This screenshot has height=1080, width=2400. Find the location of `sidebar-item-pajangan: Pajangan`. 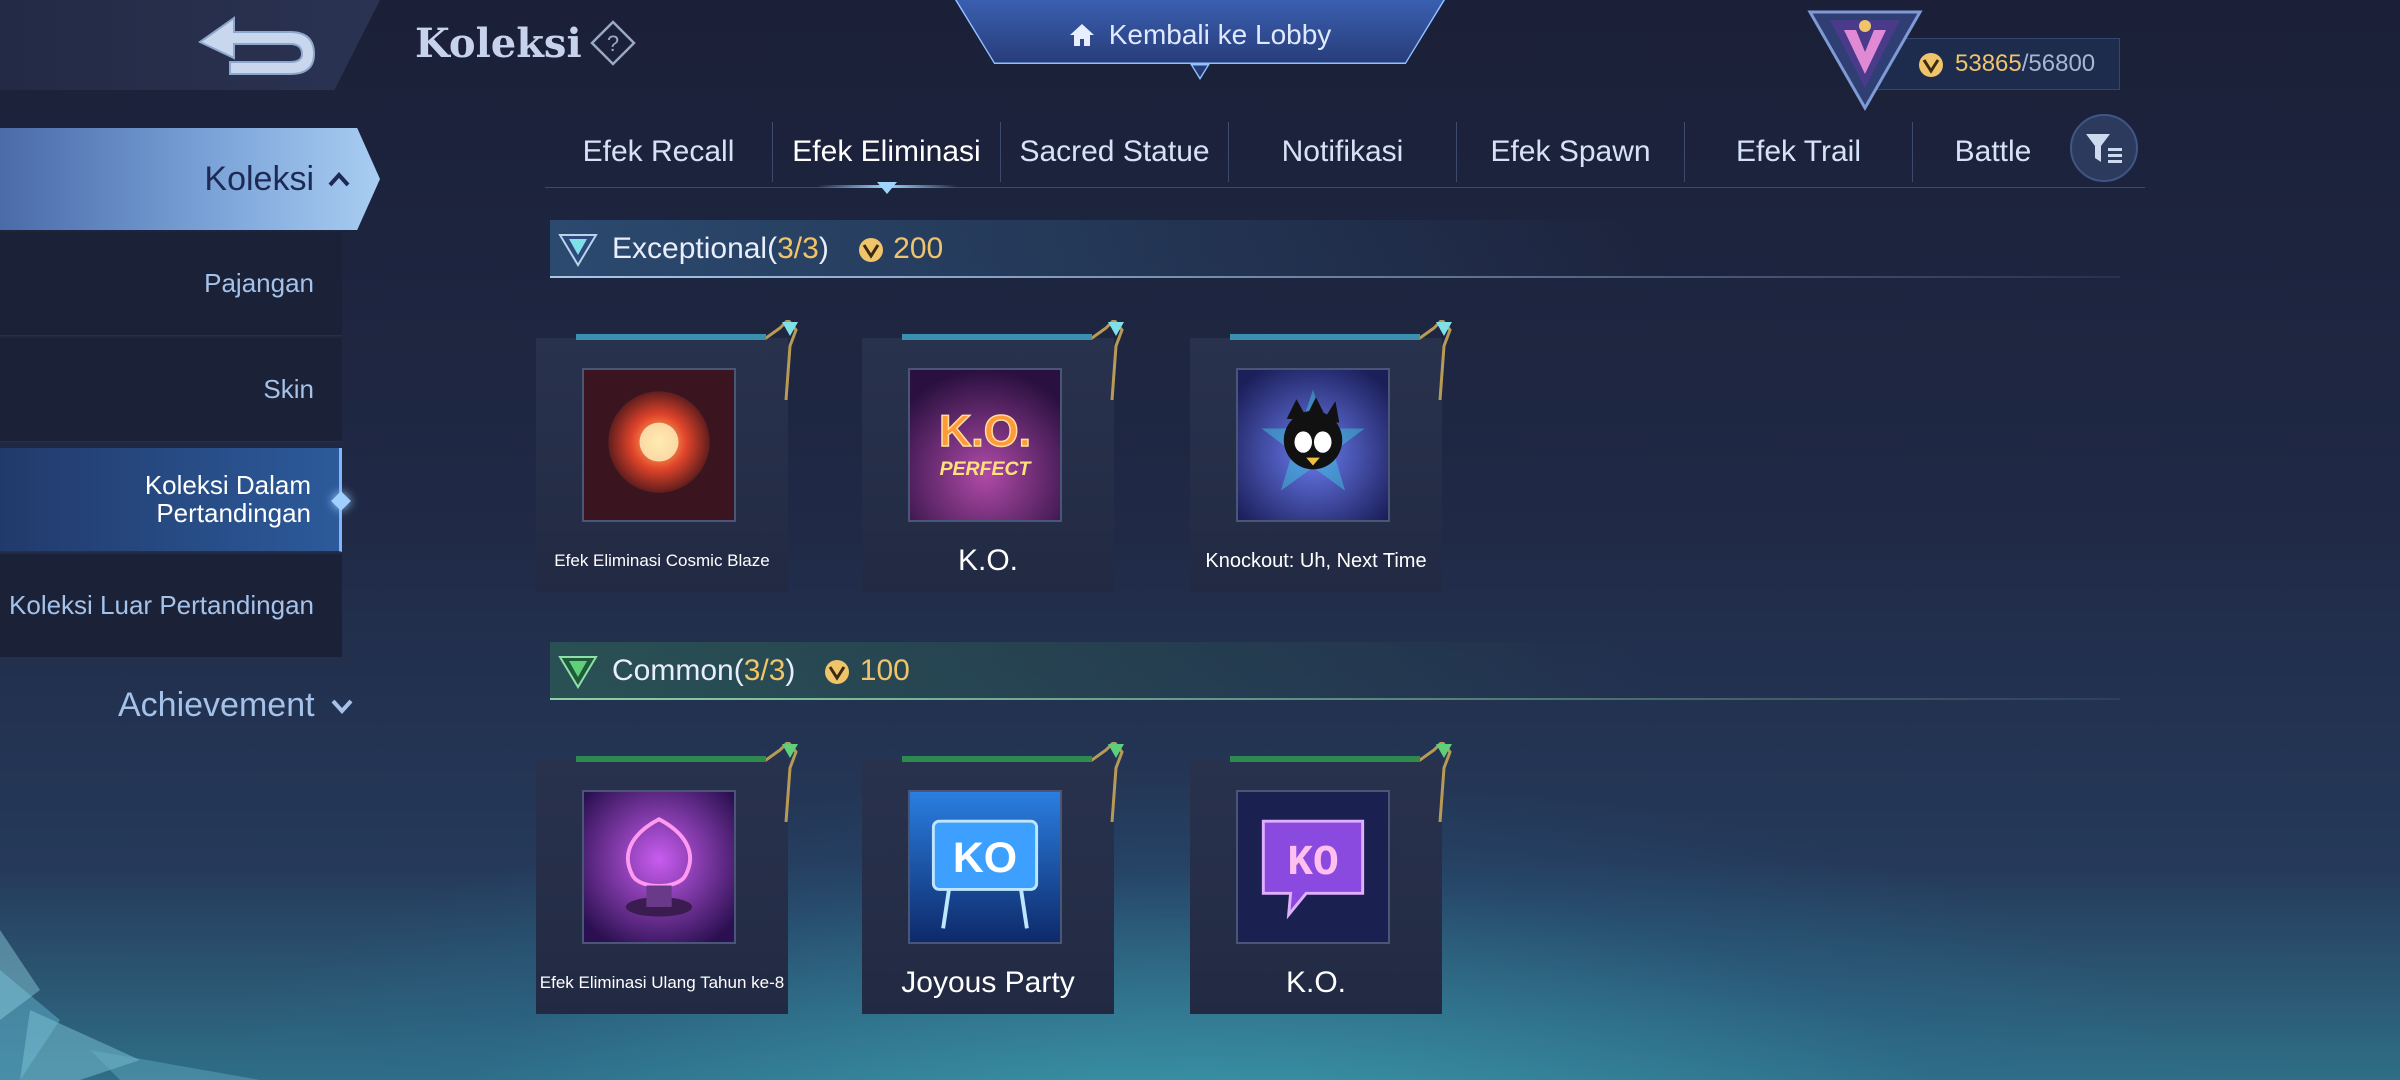

sidebar-item-pajangan: Pajangan is located at coordinates (171, 284).